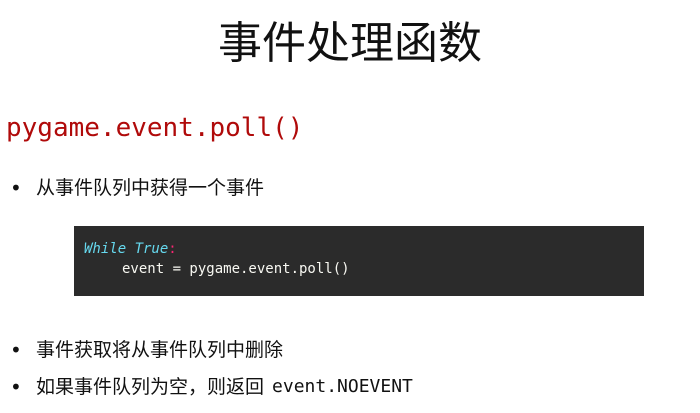  What do you see at coordinates (150, 387) in the screenshot?
I see `bullet-text: 如果事件队列为空，则返回` at bounding box center [150, 387].